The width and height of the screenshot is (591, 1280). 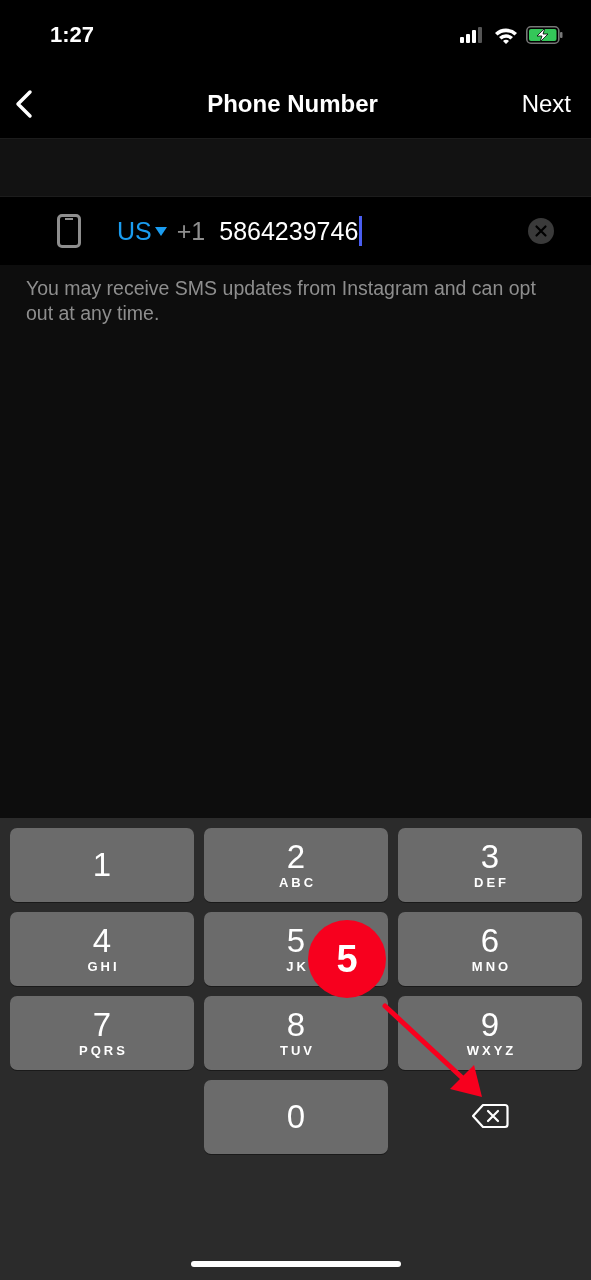 I want to click on dial-code: +1, so click(x=191, y=231).